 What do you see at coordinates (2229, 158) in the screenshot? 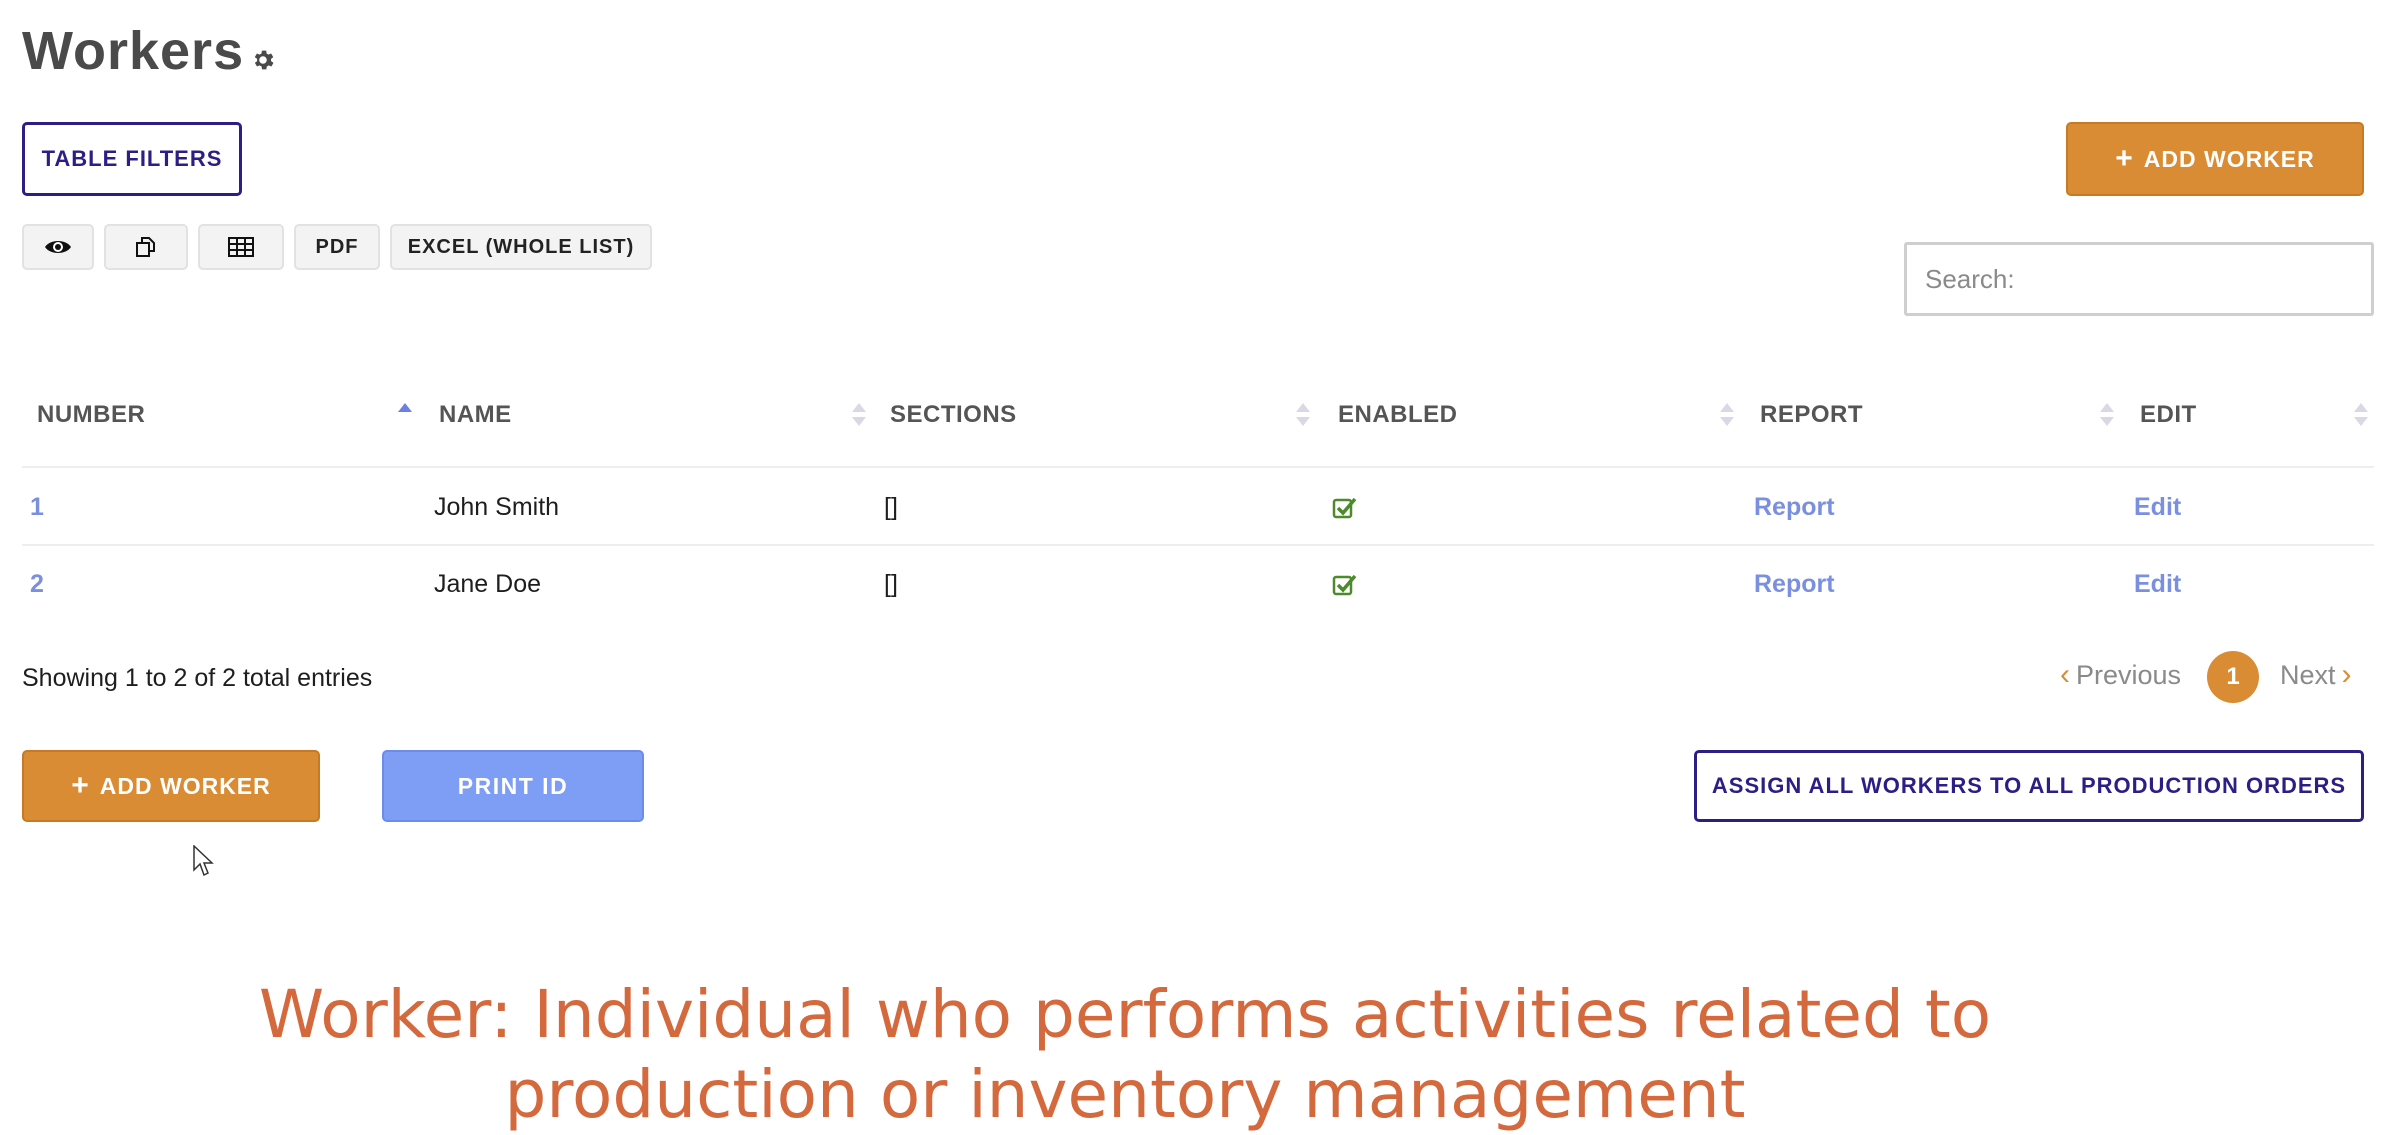
I see `add-worker-top-label: ADD WORKER` at bounding box center [2229, 158].